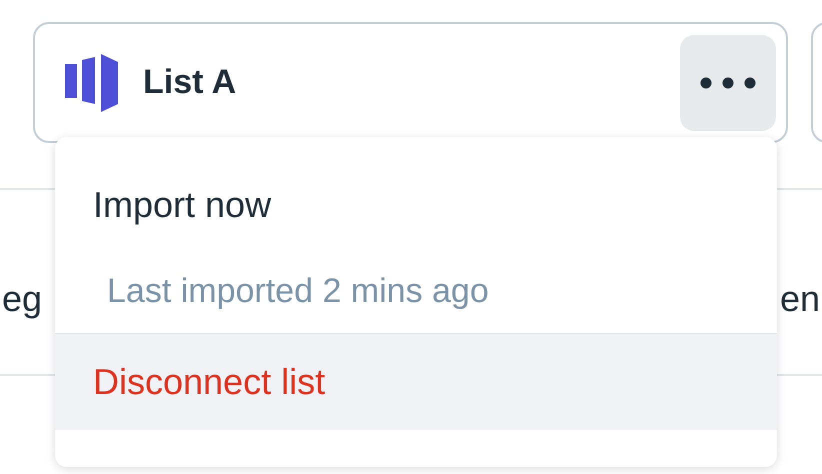 The image size is (822, 474). I want to click on table-cell-text: en, so click(800, 299).